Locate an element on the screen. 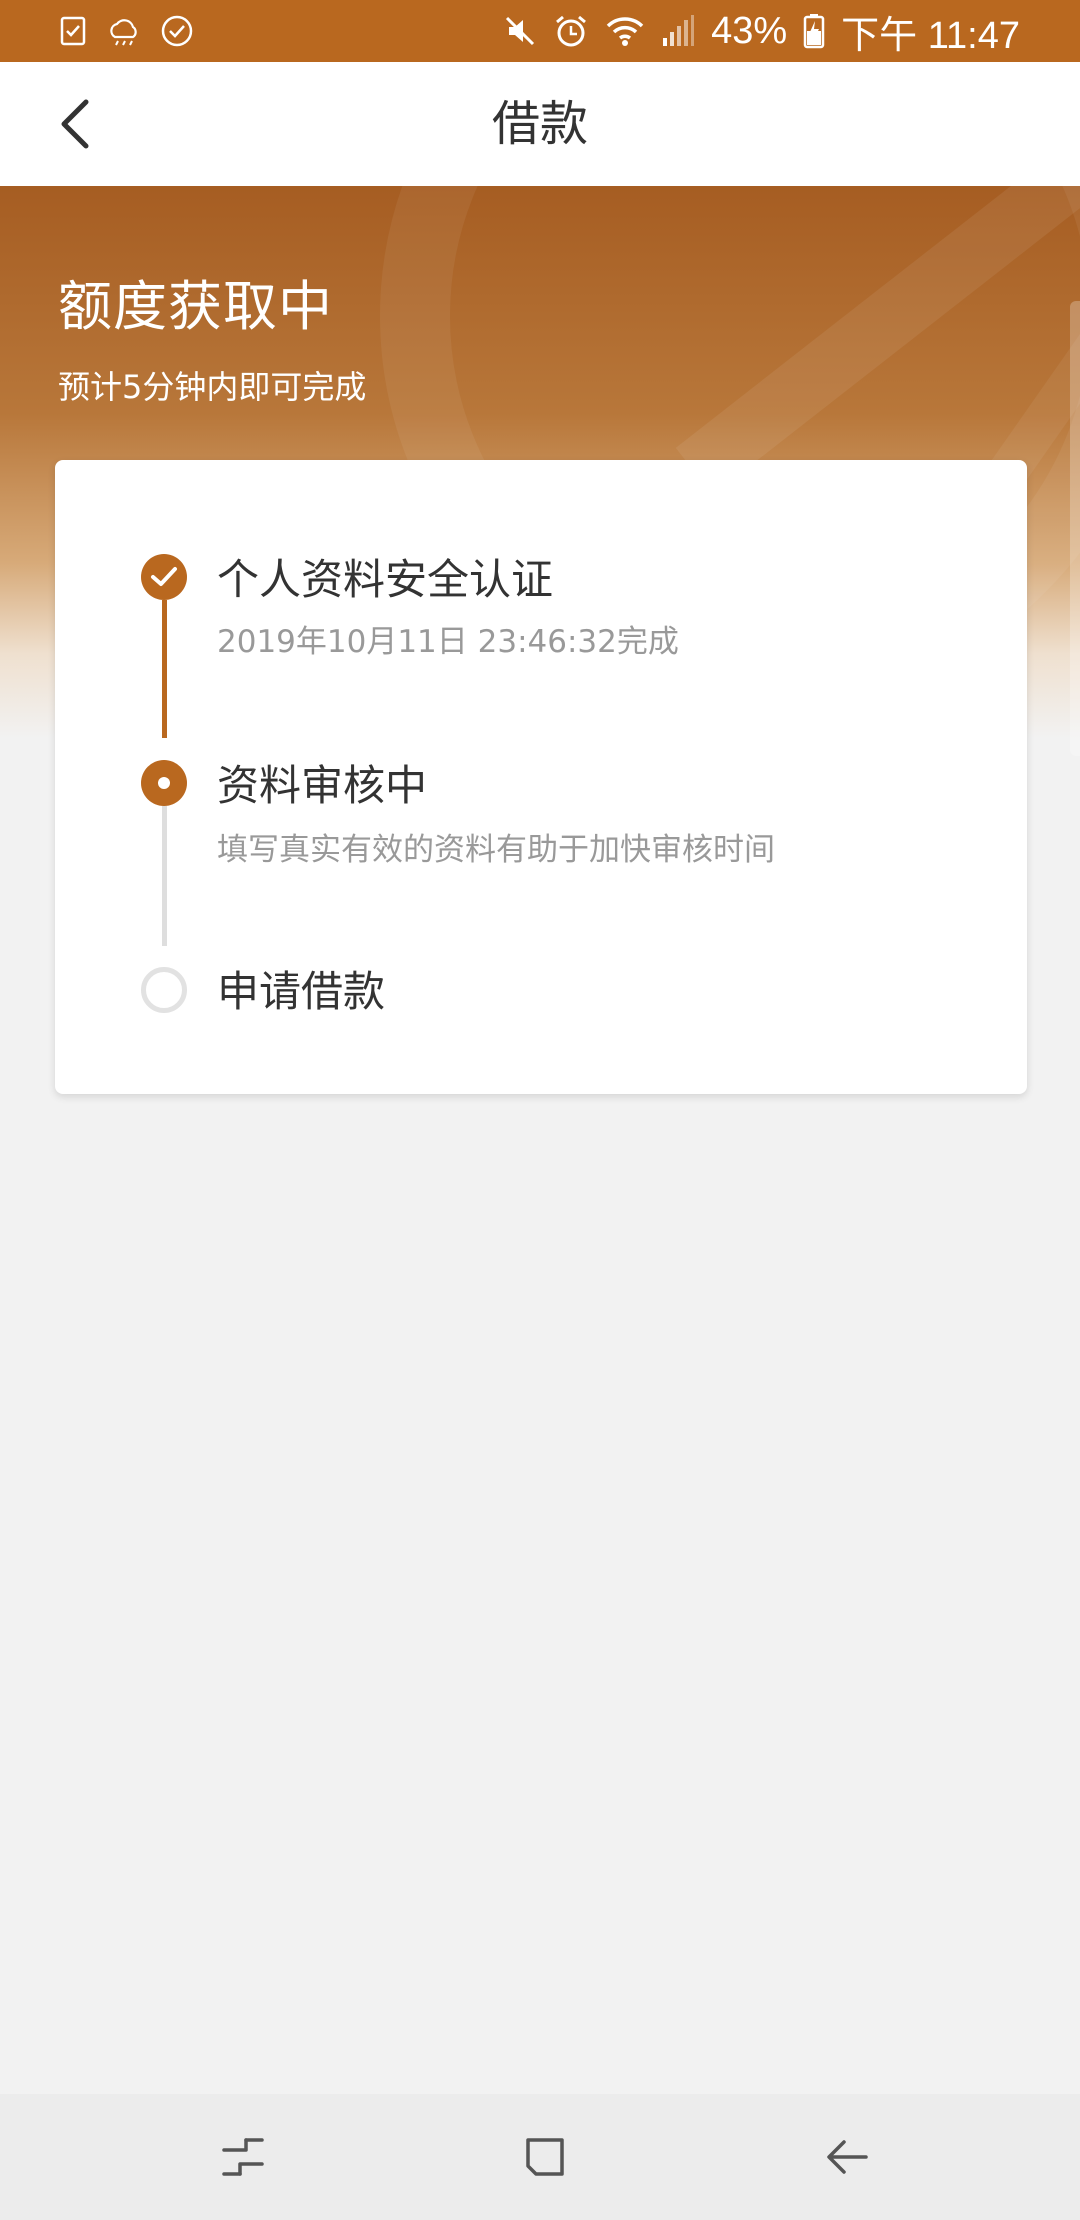  step-connector-pending is located at coordinates (164, 876).